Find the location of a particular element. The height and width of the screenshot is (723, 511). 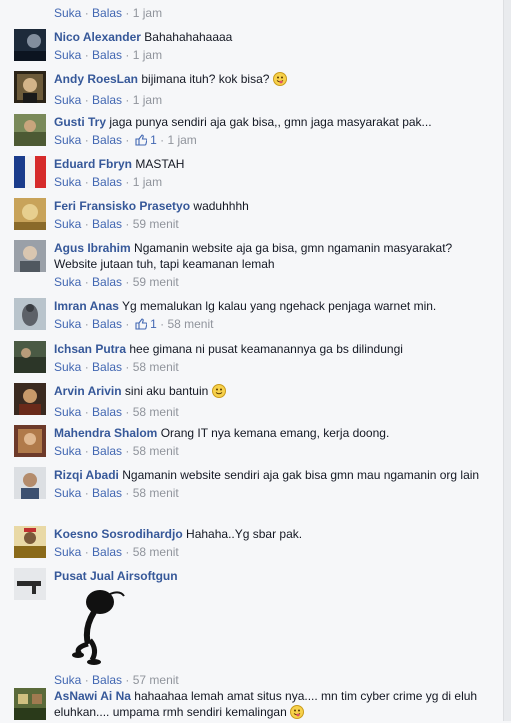

comment-author: Feri Fransisko Prasetyo is located at coordinates (122, 206).